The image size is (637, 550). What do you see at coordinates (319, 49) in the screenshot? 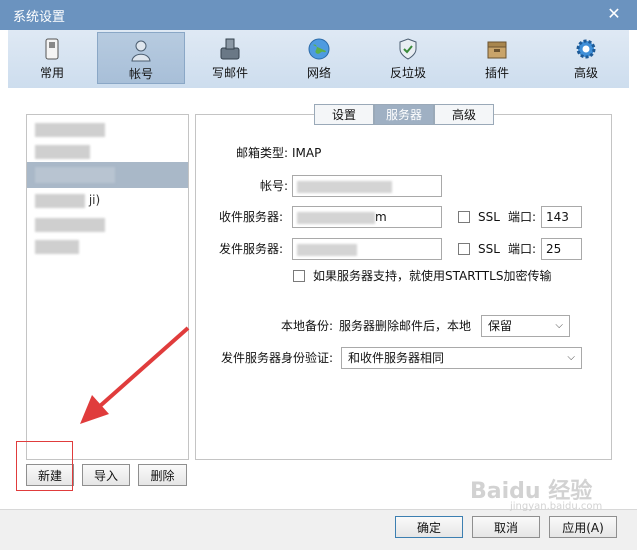
I see `globe-icon` at bounding box center [319, 49].